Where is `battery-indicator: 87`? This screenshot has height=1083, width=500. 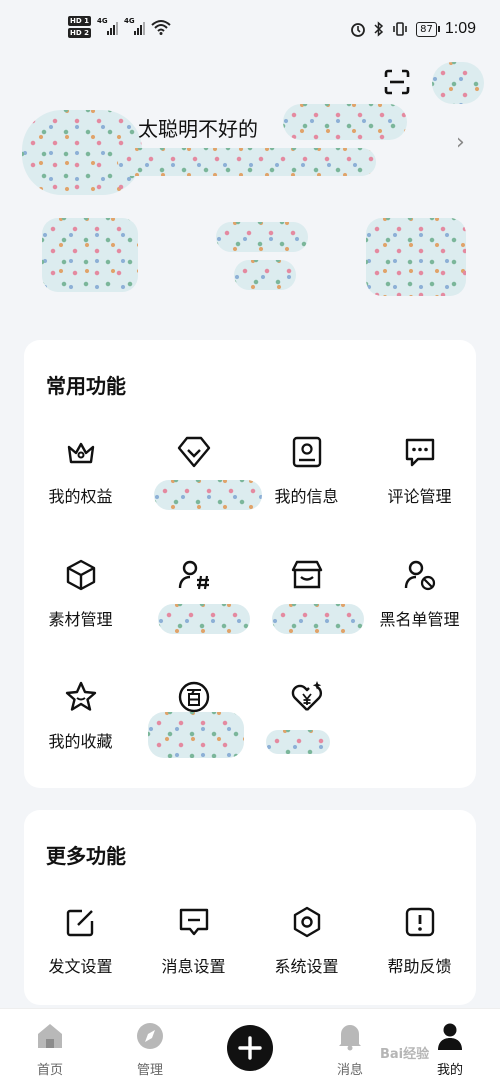
battery-indicator: 87 is located at coordinates (428, 29).